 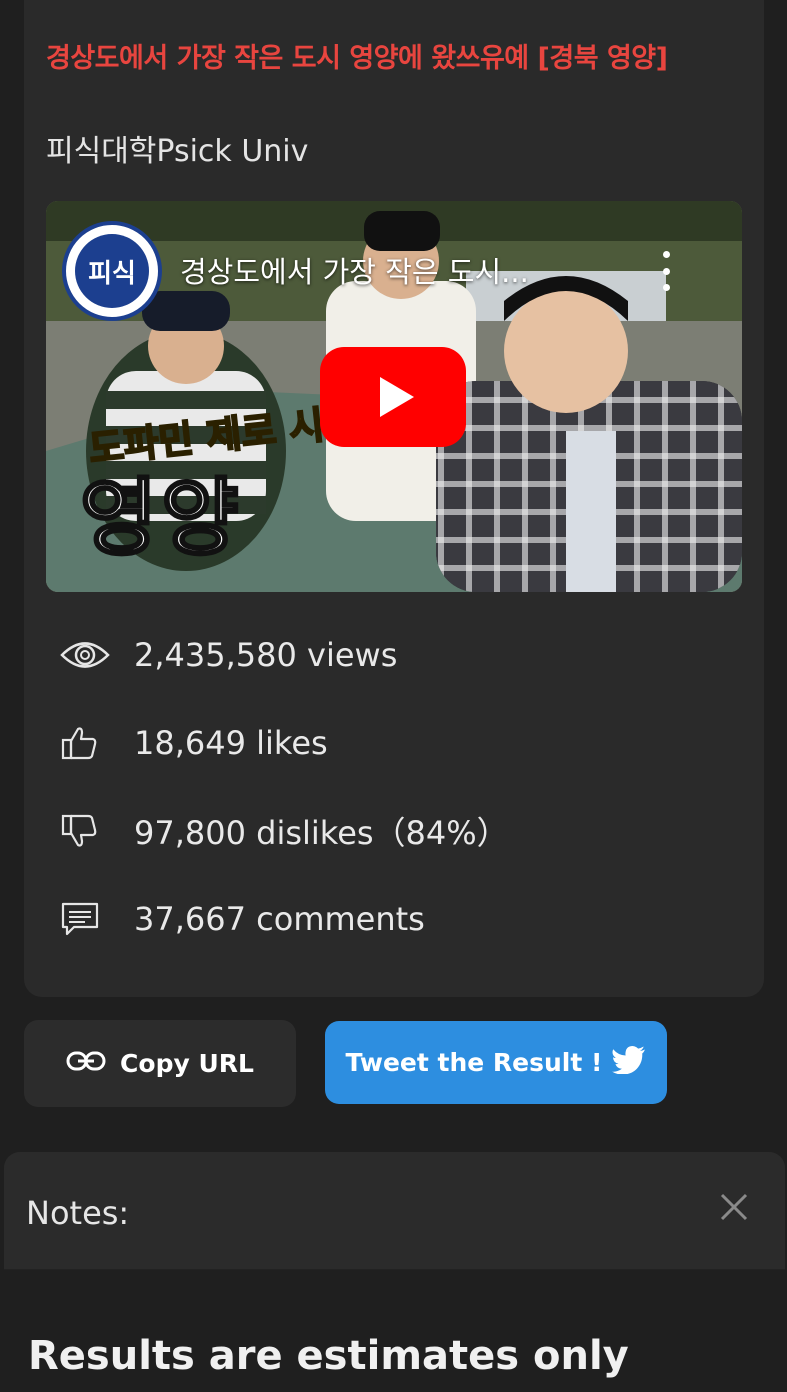 I want to click on channel-logo-text: 피식, so click(x=112, y=271).